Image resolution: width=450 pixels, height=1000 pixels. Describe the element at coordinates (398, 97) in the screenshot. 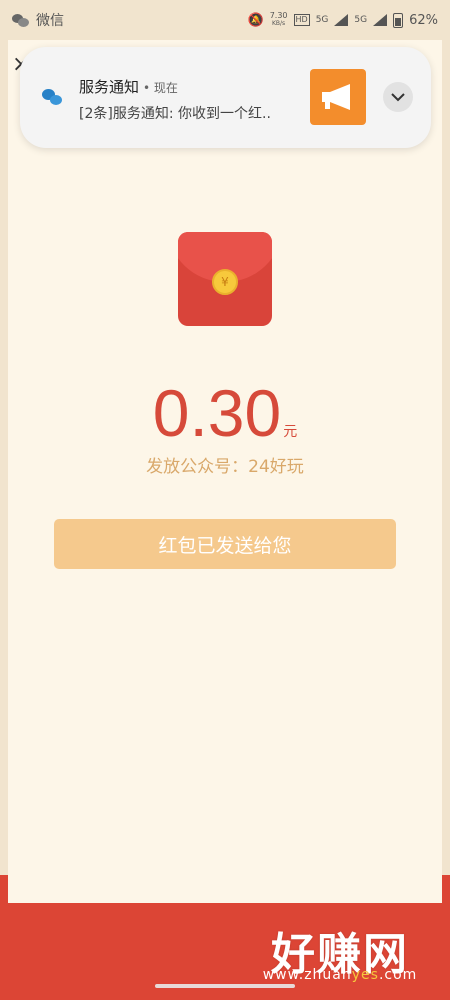

I see `chevron-down-icon` at that location.